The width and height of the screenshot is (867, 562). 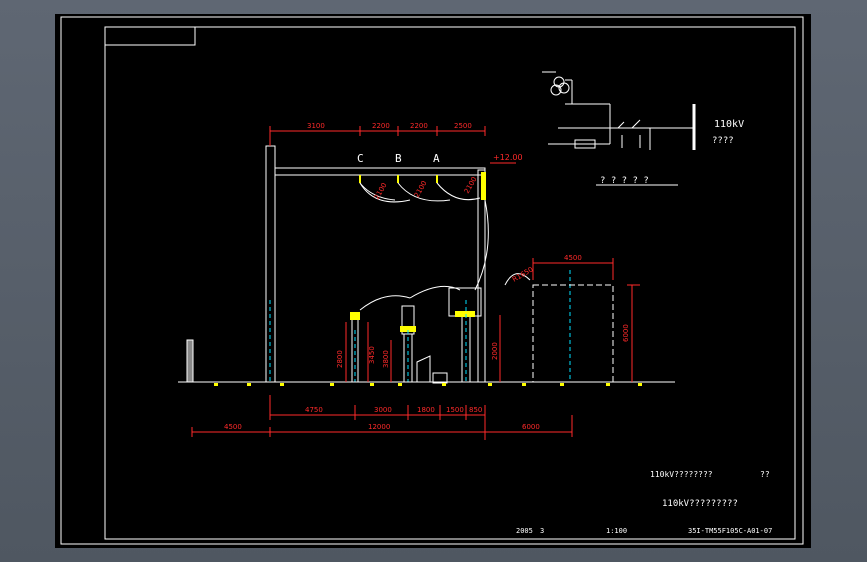 What do you see at coordinates (463, 126) in the screenshot?
I see `top-dim-4: 2500` at bounding box center [463, 126].